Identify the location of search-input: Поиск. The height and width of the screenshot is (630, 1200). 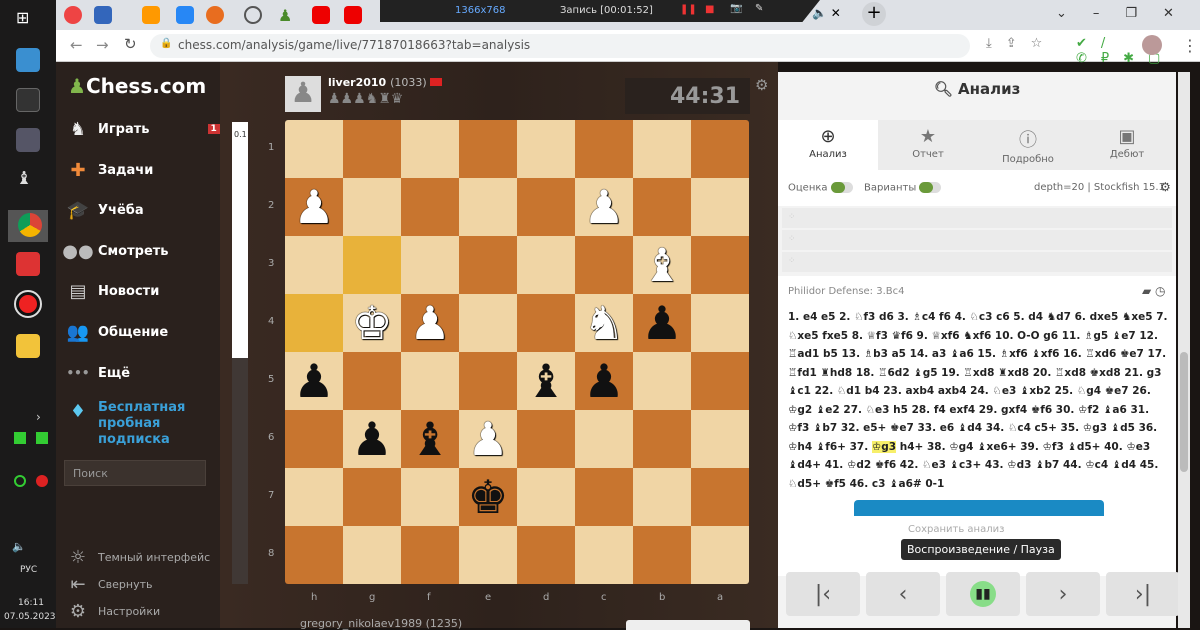
(135, 473).